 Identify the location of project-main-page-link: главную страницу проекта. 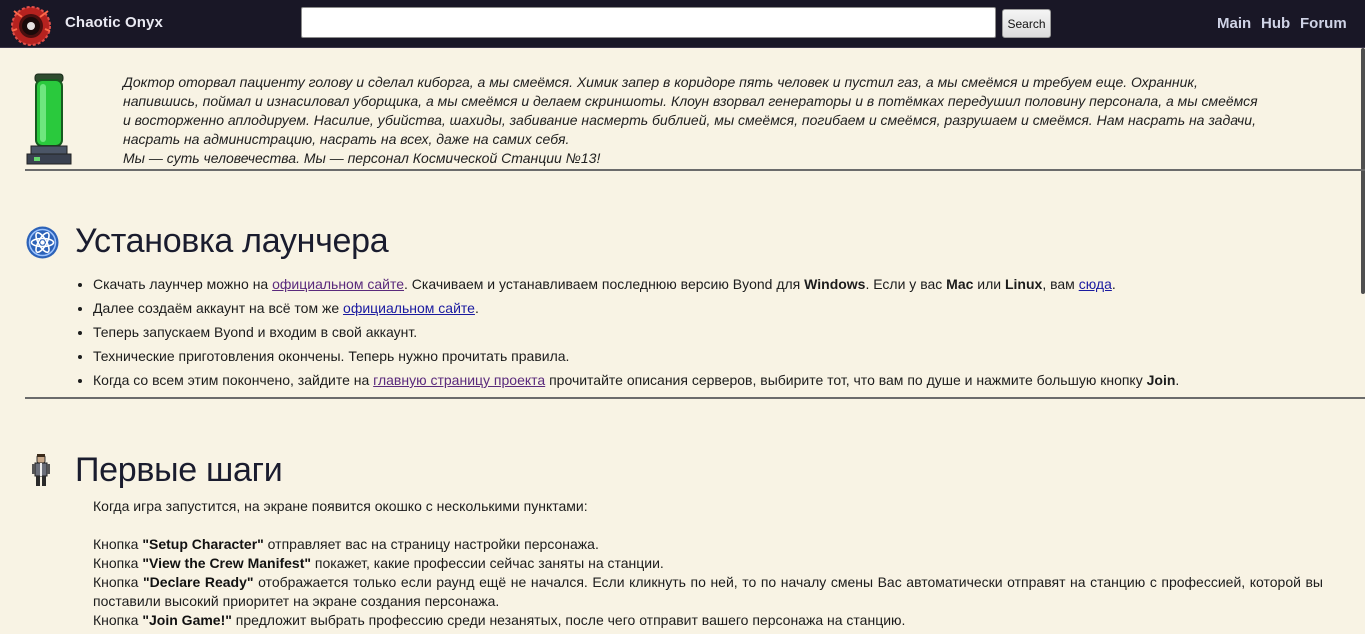
(459, 380).